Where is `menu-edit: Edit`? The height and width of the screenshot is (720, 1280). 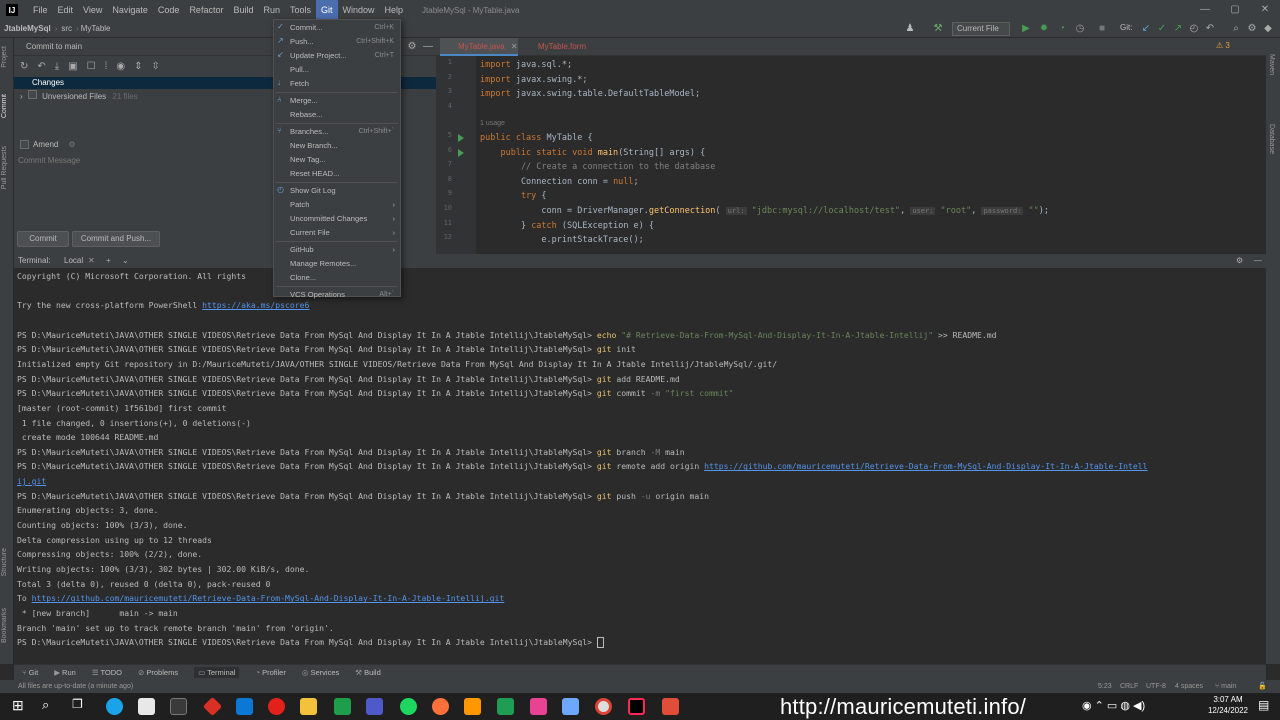
menu-edit: Edit is located at coordinates (66, 10).